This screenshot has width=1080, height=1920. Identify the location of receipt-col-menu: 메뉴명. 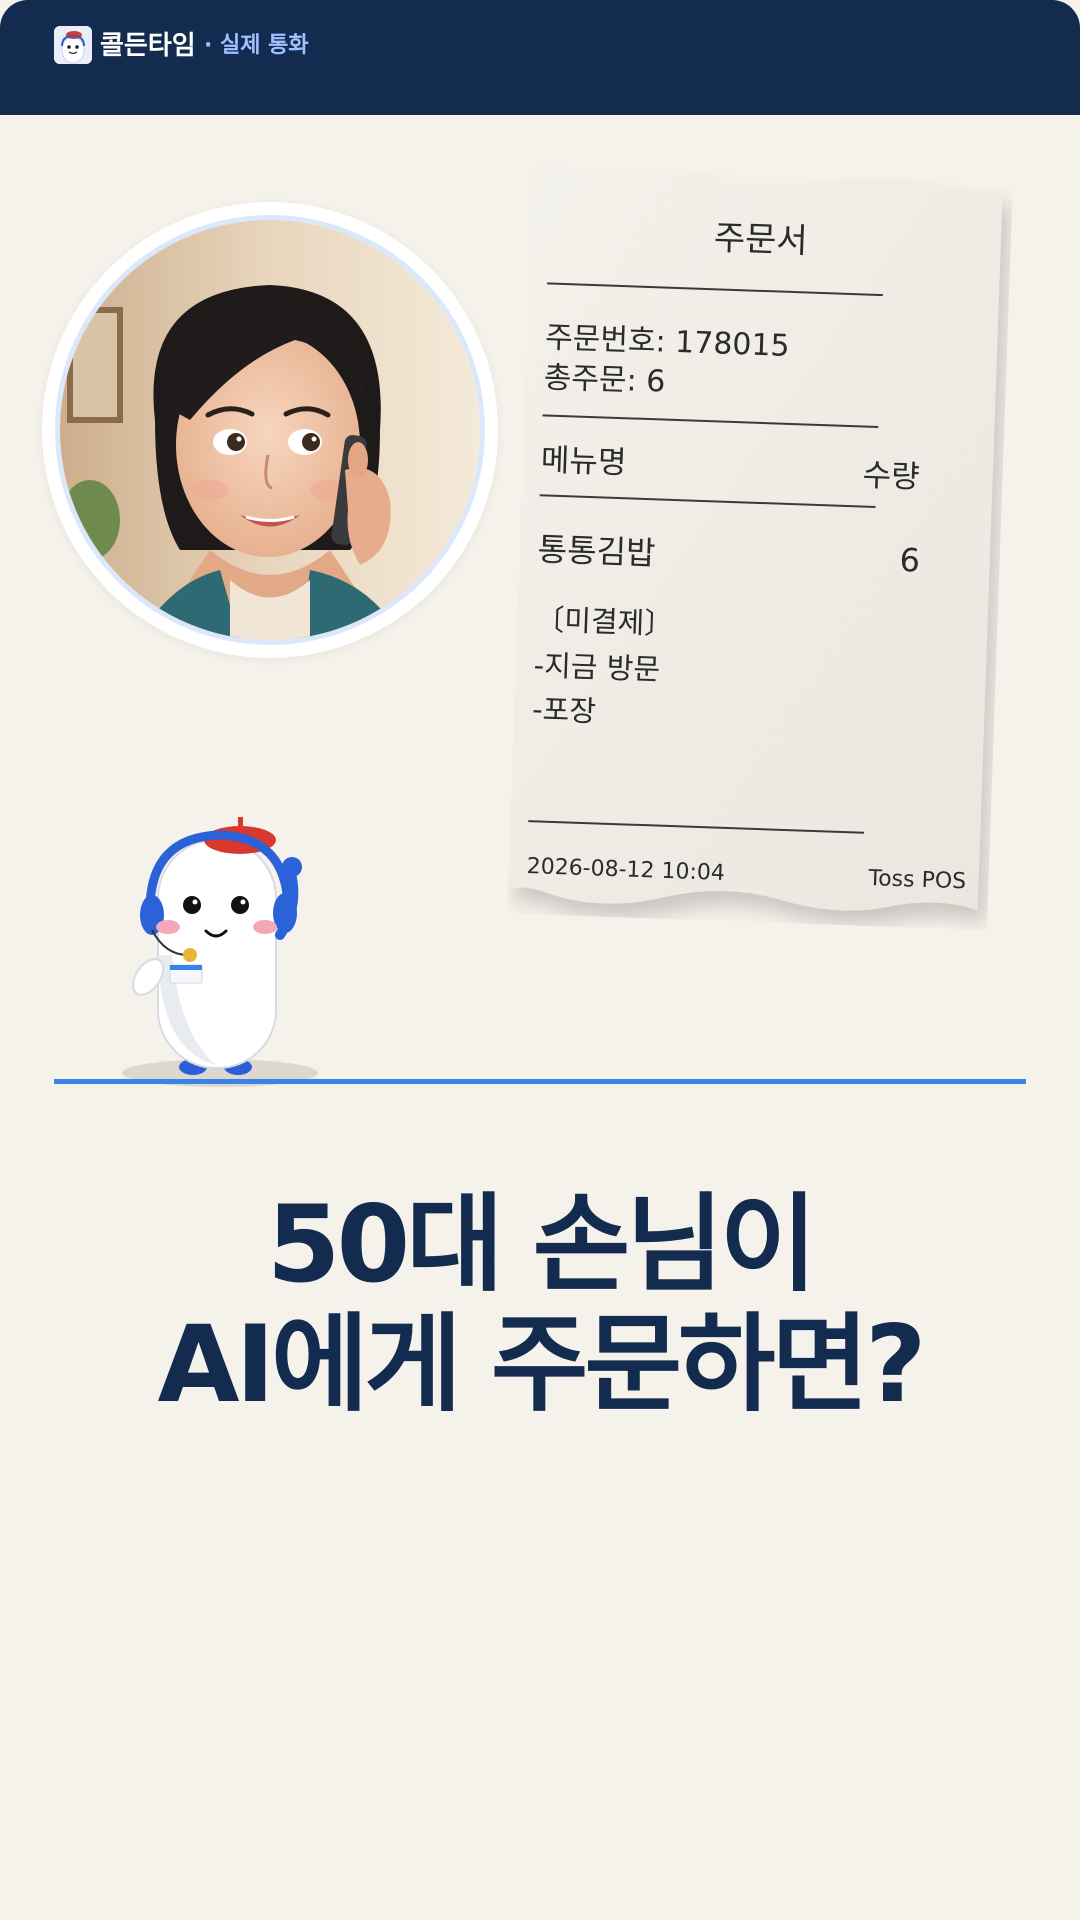
(584, 462).